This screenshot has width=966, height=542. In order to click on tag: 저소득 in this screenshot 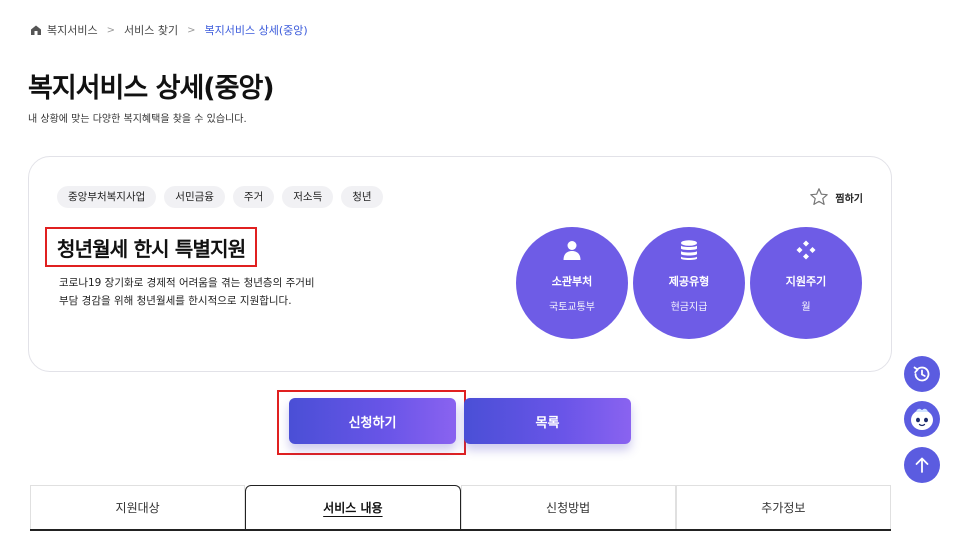, I will do `click(308, 197)`.